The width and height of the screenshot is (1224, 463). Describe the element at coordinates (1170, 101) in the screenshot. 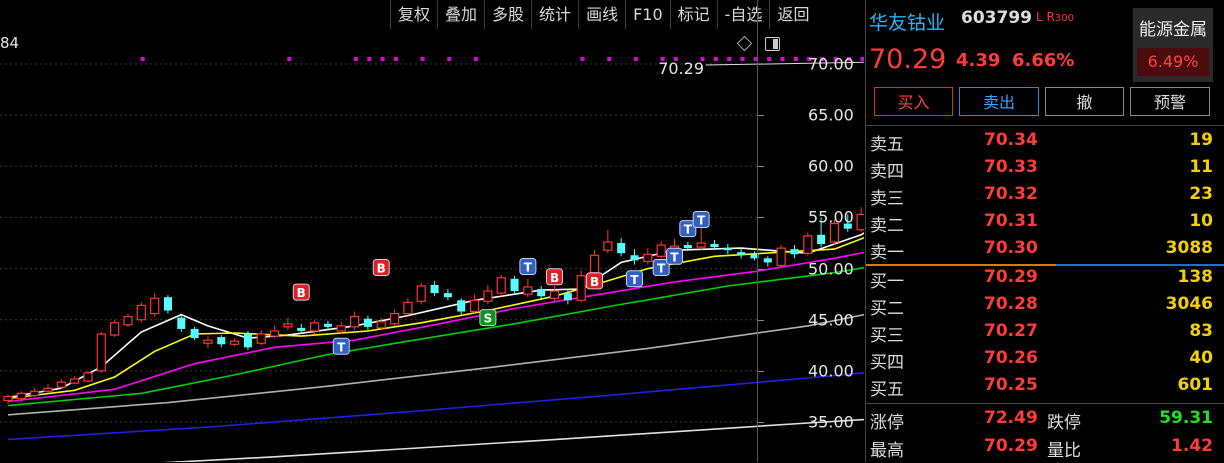

I see `alert-button: 预警` at that location.